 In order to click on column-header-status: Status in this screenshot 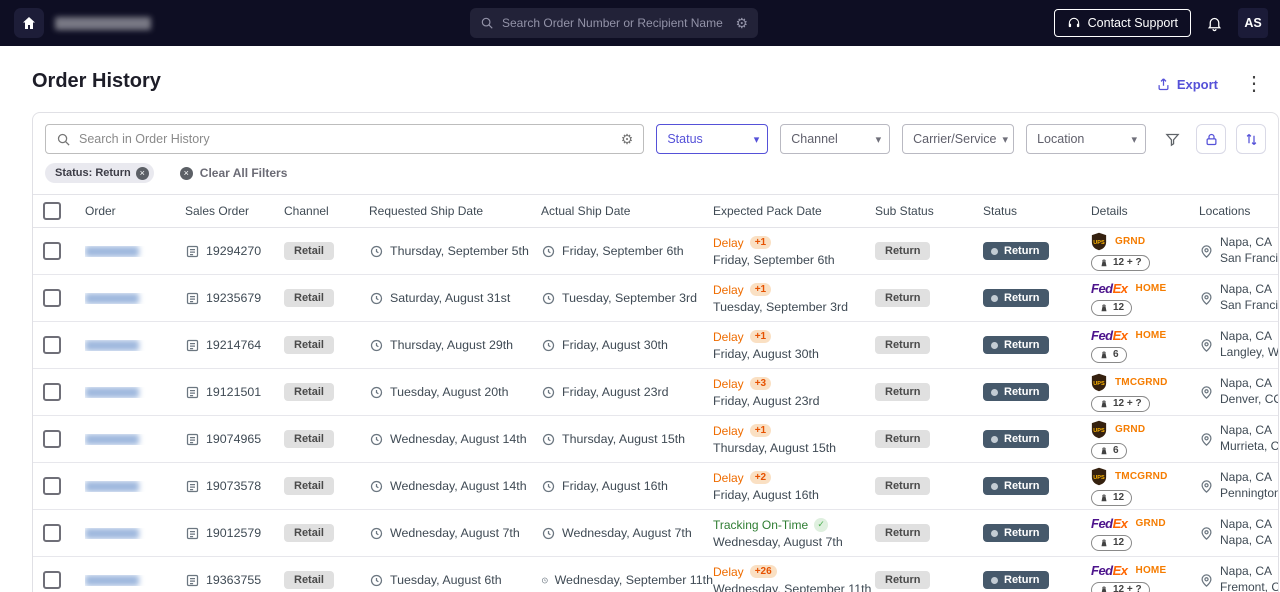, I will do `click(1037, 211)`.